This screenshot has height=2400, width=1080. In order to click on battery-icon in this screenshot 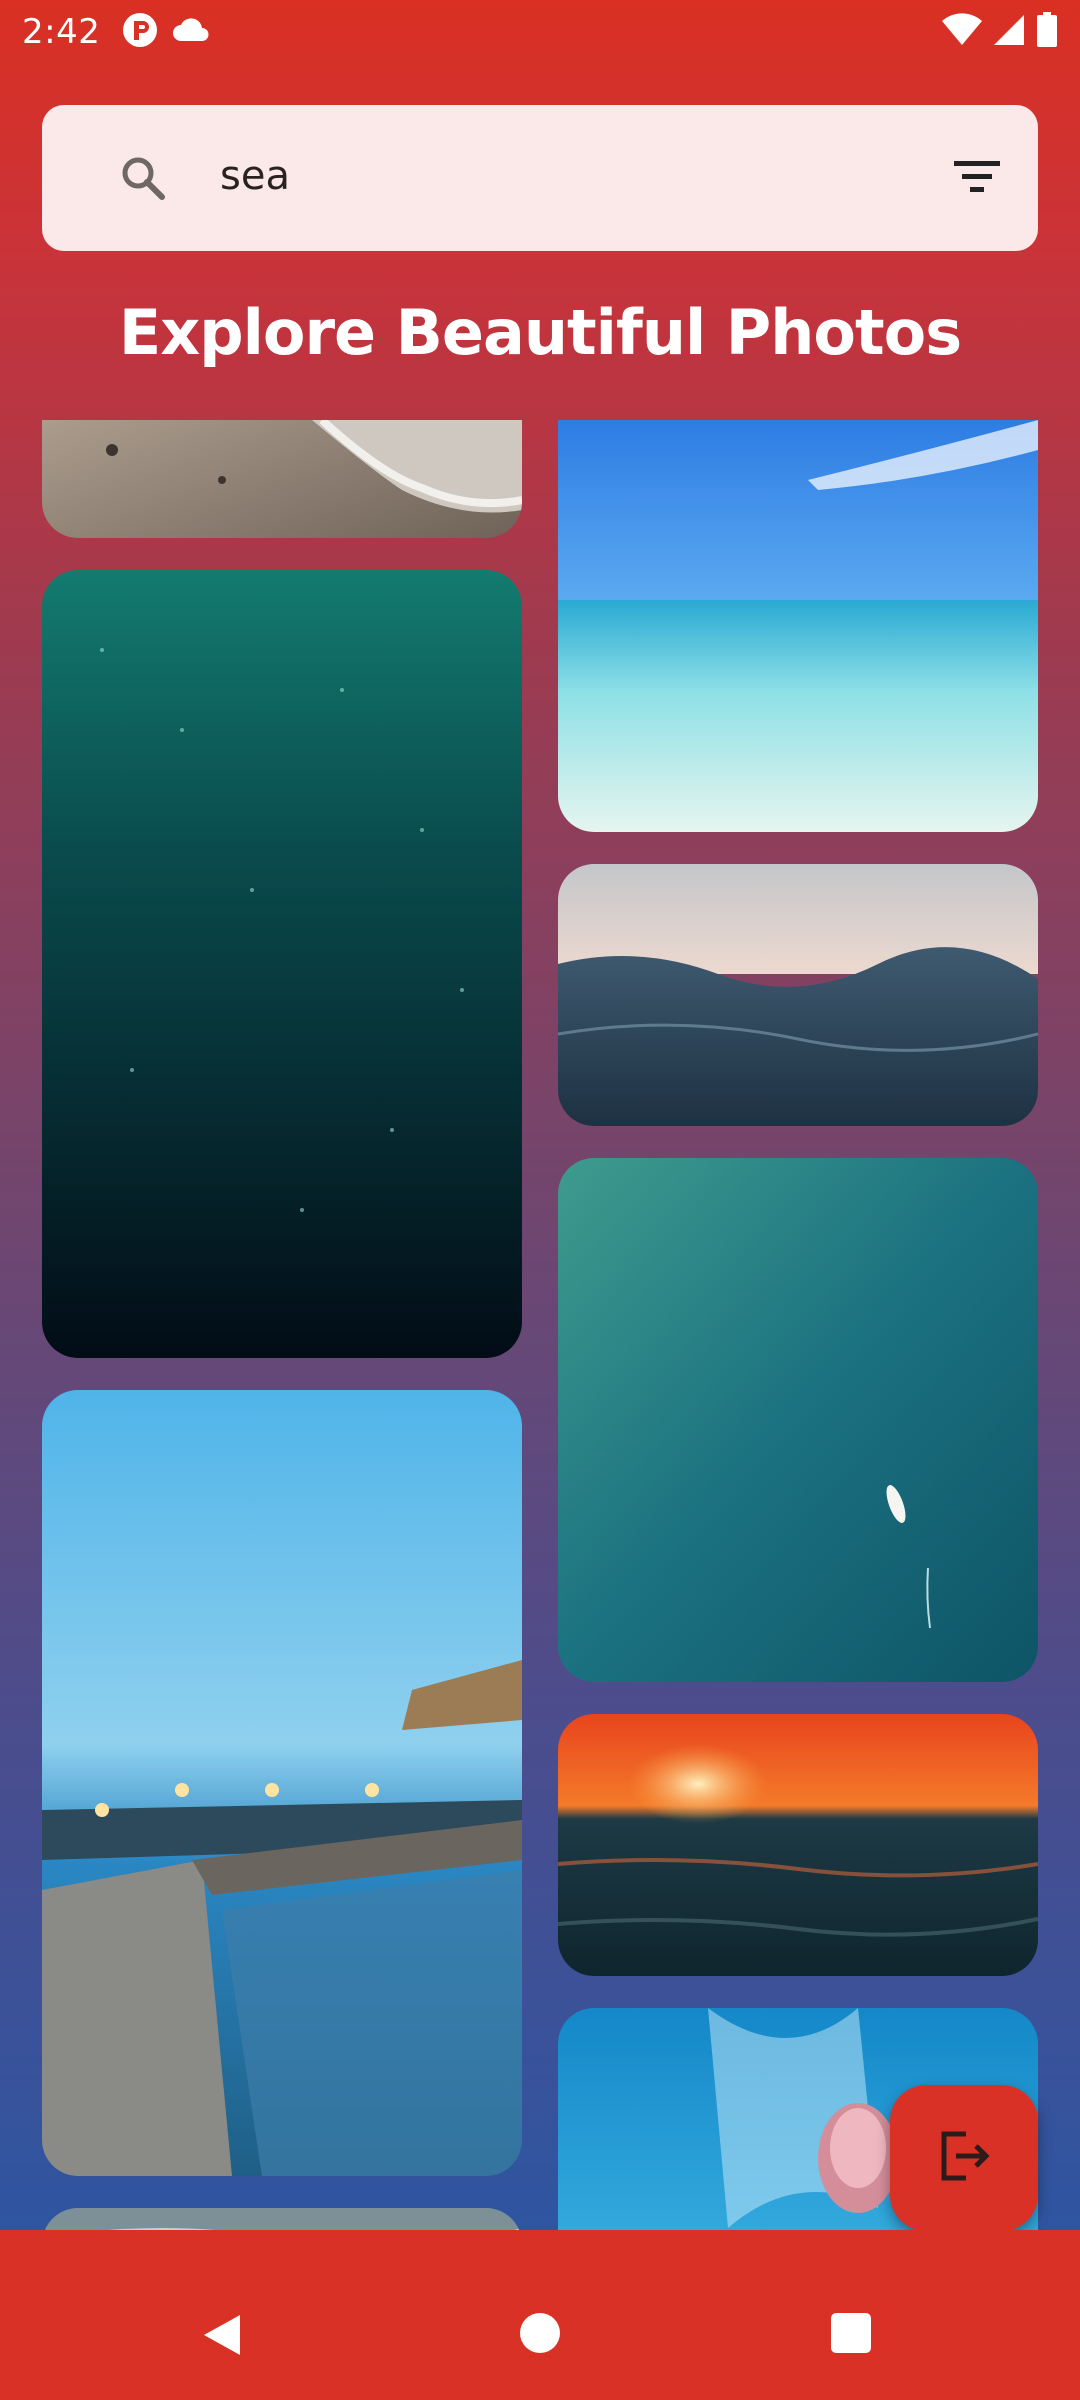, I will do `click(1047, 32)`.